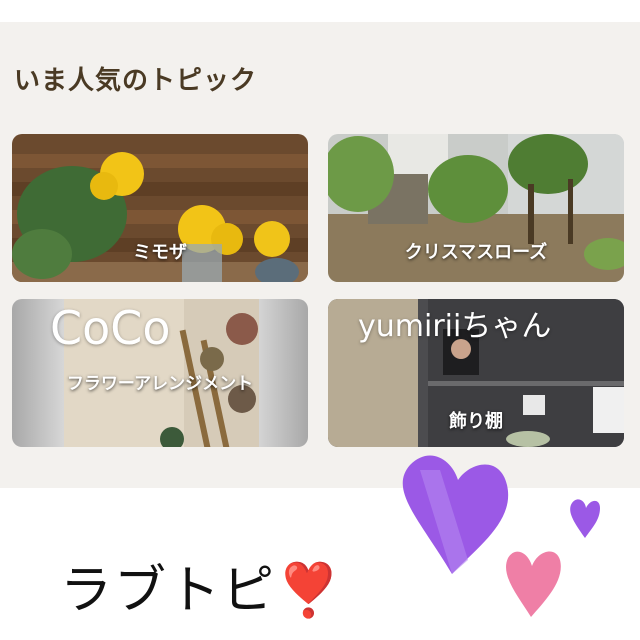 Image resolution: width=640 pixels, height=640 pixels. Describe the element at coordinates (476, 373) in the screenshot. I see `topic-card-display-shelf: yumiriiちゃん 飾り棚` at that location.